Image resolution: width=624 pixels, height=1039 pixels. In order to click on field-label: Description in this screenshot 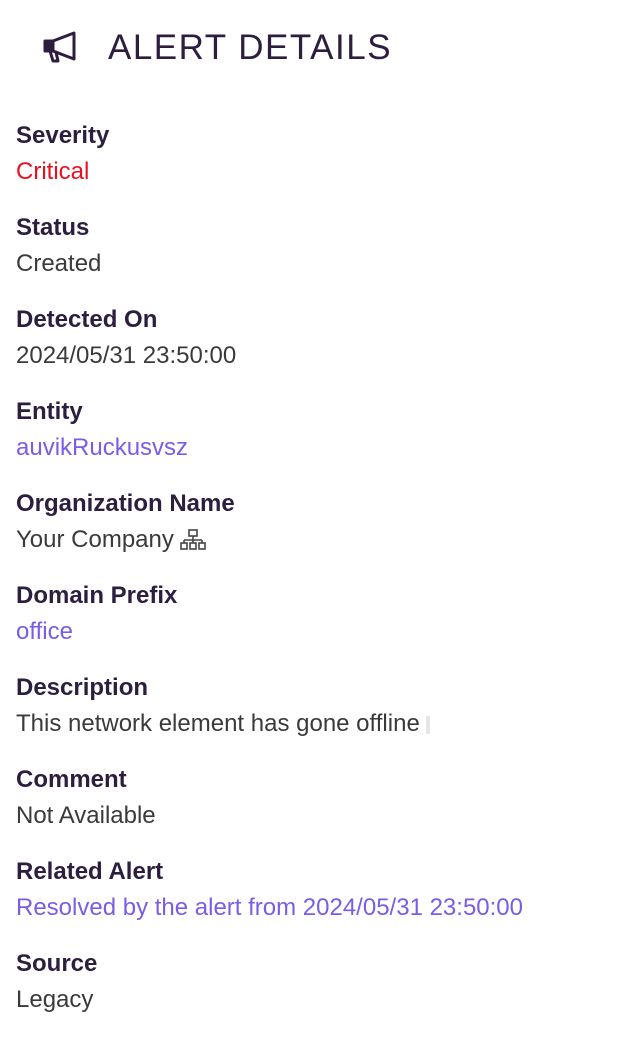, I will do `click(82, 687)`.